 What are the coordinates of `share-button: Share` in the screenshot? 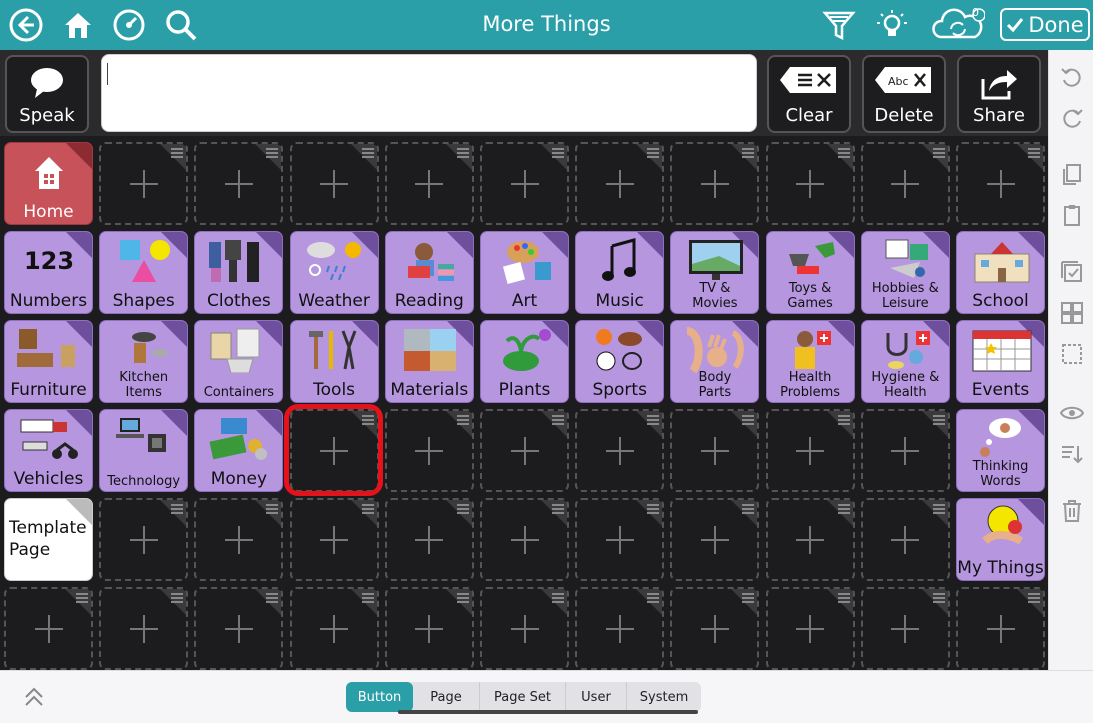 It's located at (999, 94).